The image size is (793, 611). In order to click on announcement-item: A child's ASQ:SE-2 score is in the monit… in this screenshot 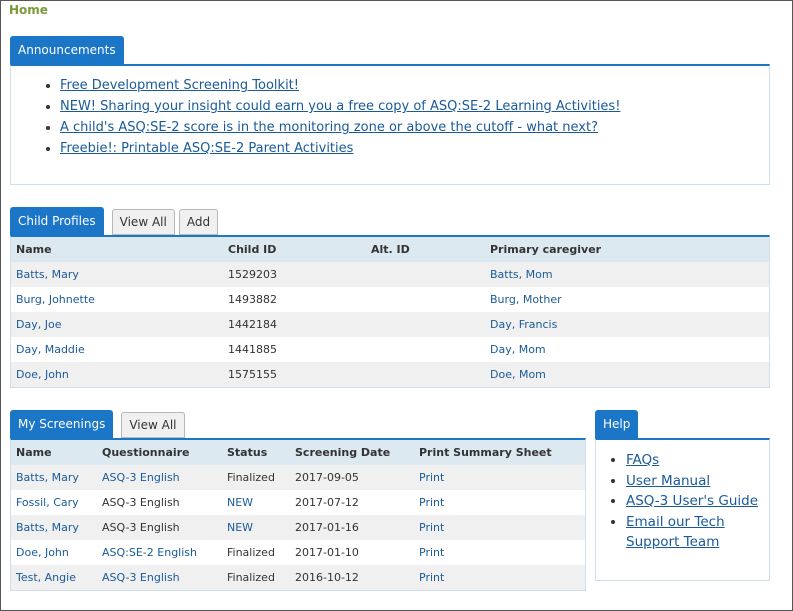, I will do `click(414, 128)`.